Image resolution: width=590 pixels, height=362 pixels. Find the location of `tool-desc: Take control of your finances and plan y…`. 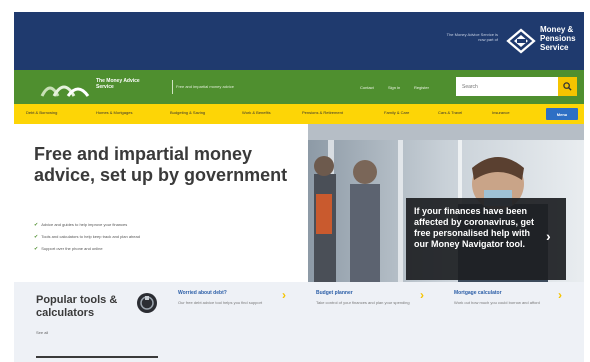

tool-desc: Take control of your finances and plan y… is located at coordinates (363, 302).